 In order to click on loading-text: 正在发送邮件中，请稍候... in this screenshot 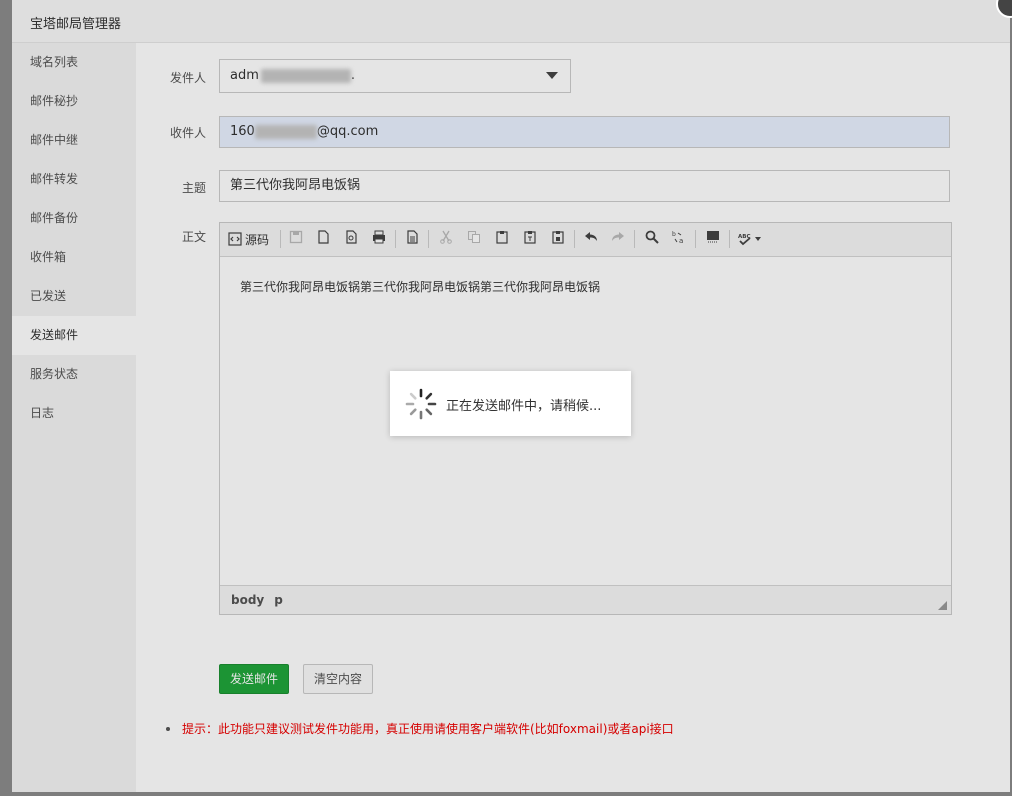, I will do `click(524, 406)`.